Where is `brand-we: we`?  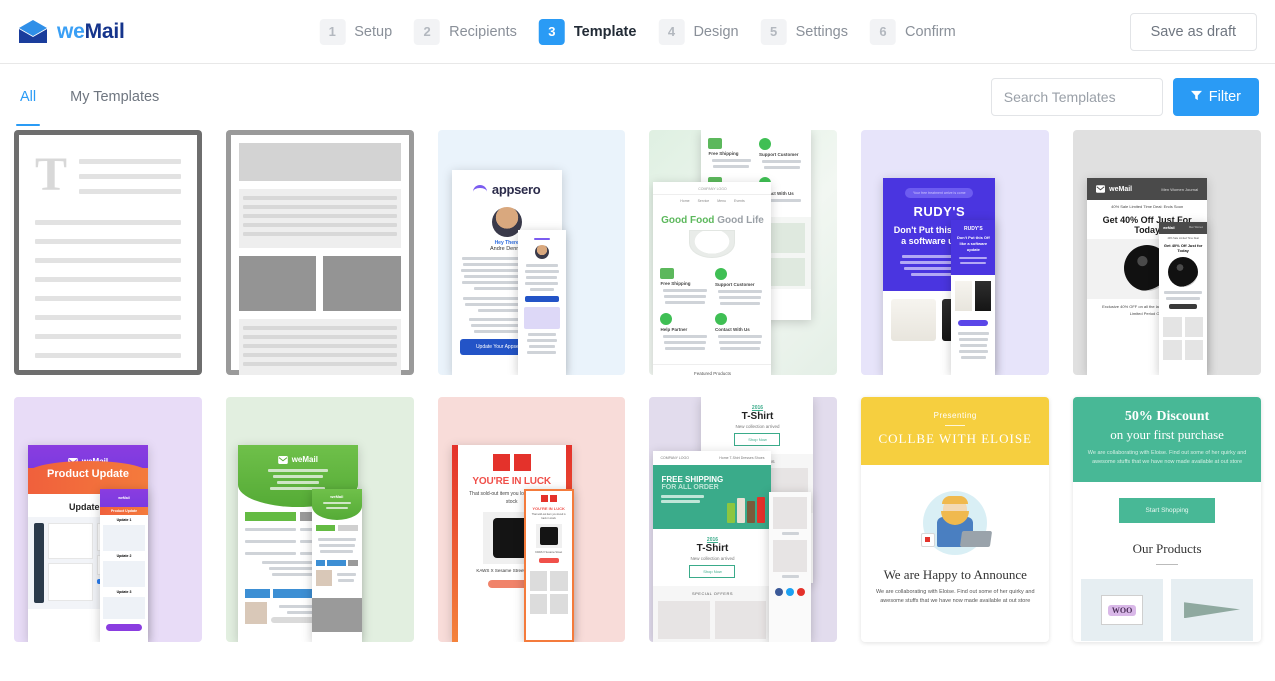 brand-we: we is located at coordinates (71, 31).